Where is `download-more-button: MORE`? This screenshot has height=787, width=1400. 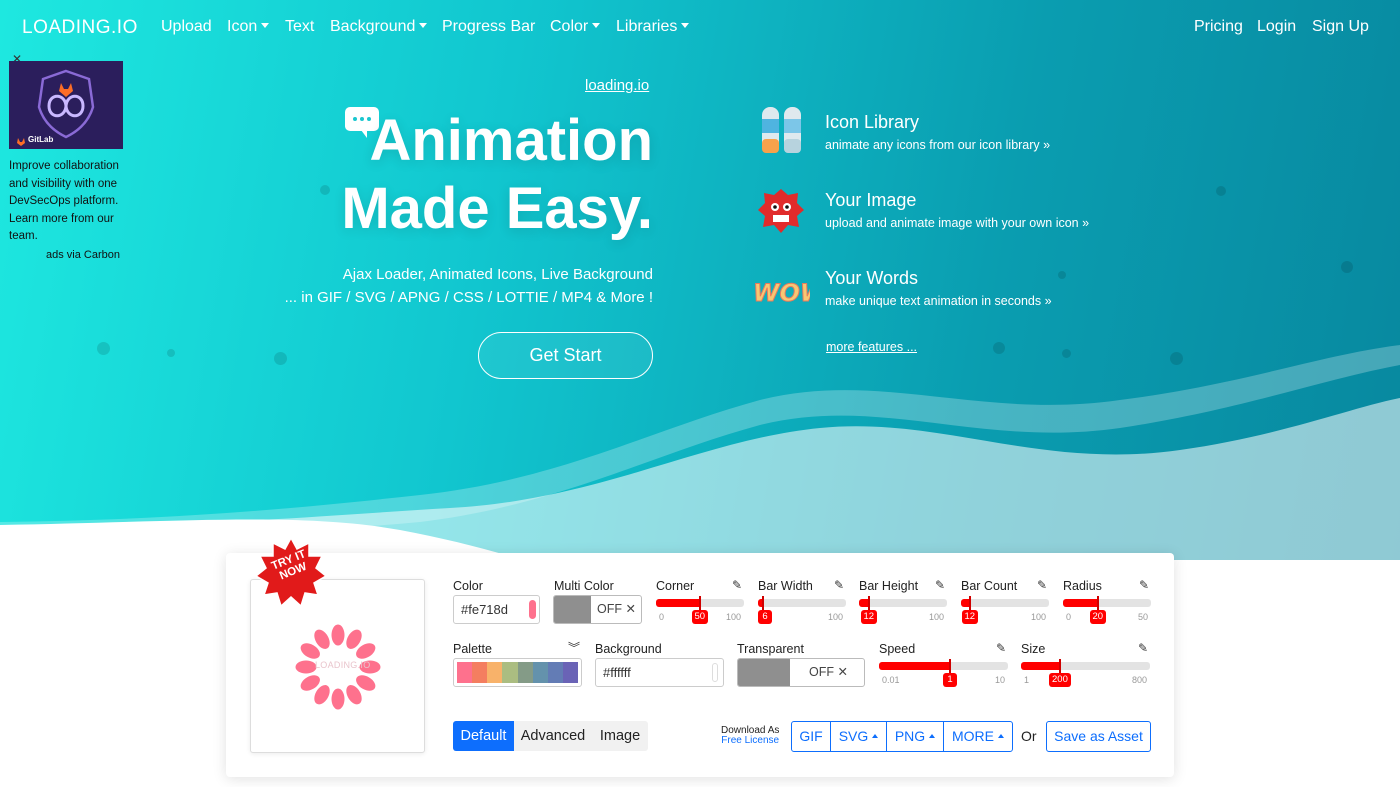 download-more-button: MORE is located at coordinates (978, 736).